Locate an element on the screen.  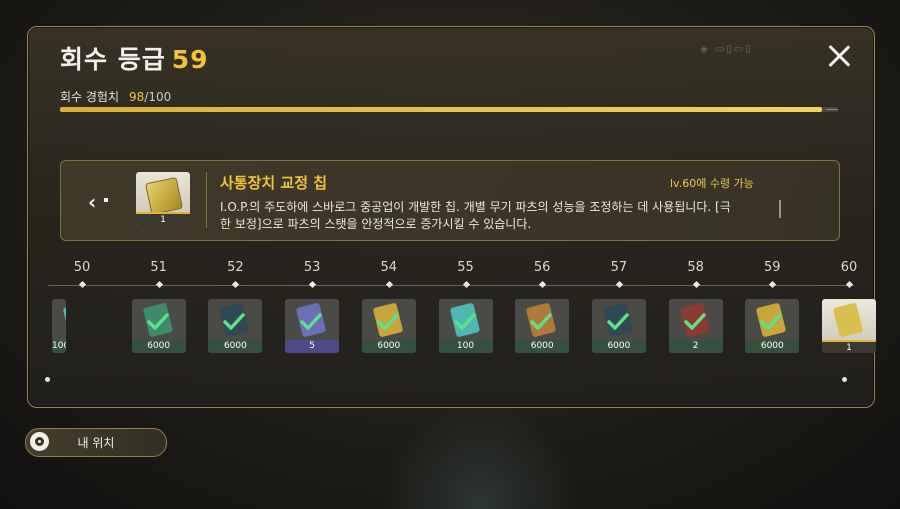
reward-slot: 1 is located at coordinates (849, 326).